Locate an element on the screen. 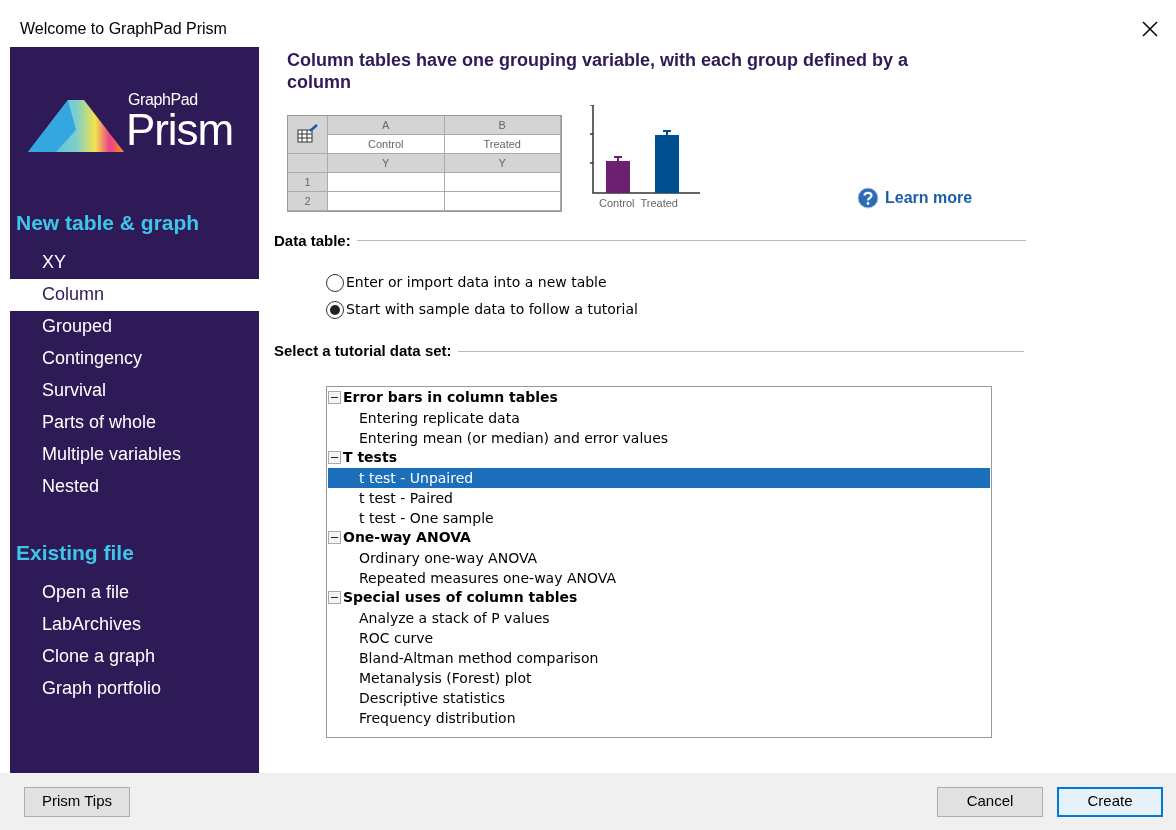 The width and height of the screenshot is (1176, 830). window-title: Welcome to GraphPad Prism is located at coordinates (123, 28).